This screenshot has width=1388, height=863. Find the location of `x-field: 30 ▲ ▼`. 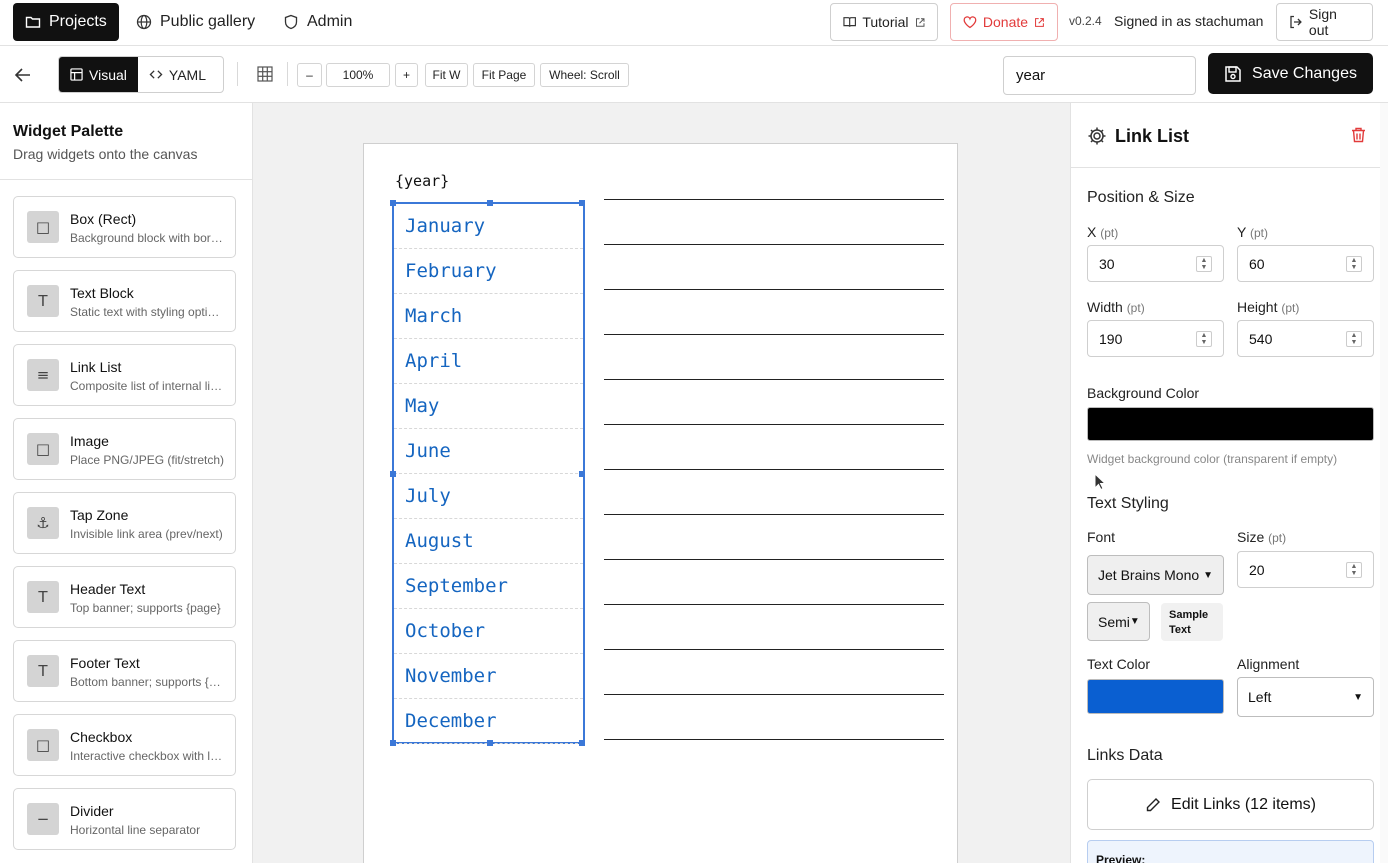

x-field: 30 ▲ ▼ is located at coordinates (1155, 263).